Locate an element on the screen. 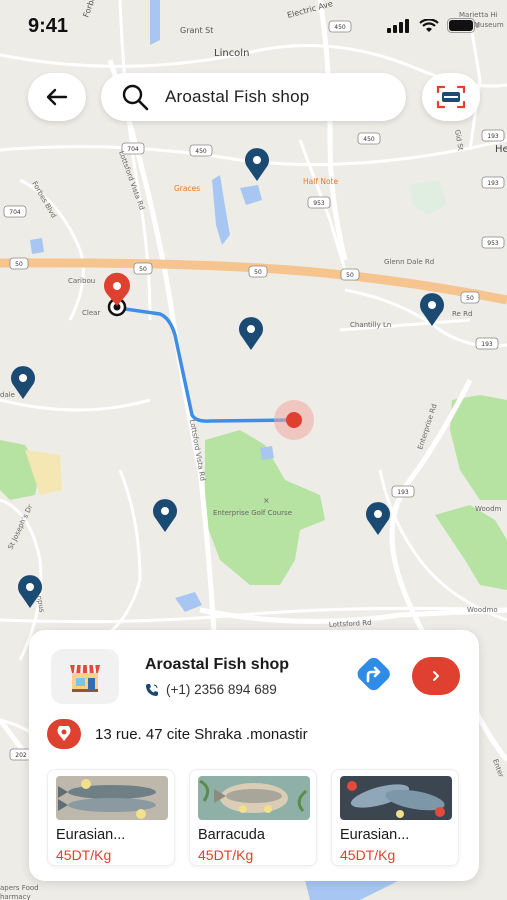  search-query: Aroastal Fish shop is located at coordinates (237, 96).